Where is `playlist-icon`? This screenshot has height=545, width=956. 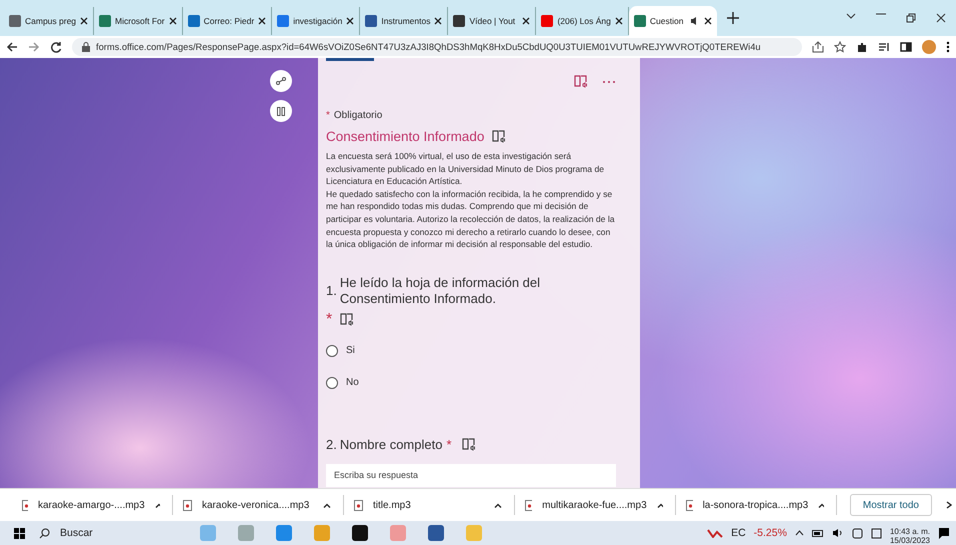 playlist-icon is located at coordinates (884, 47).